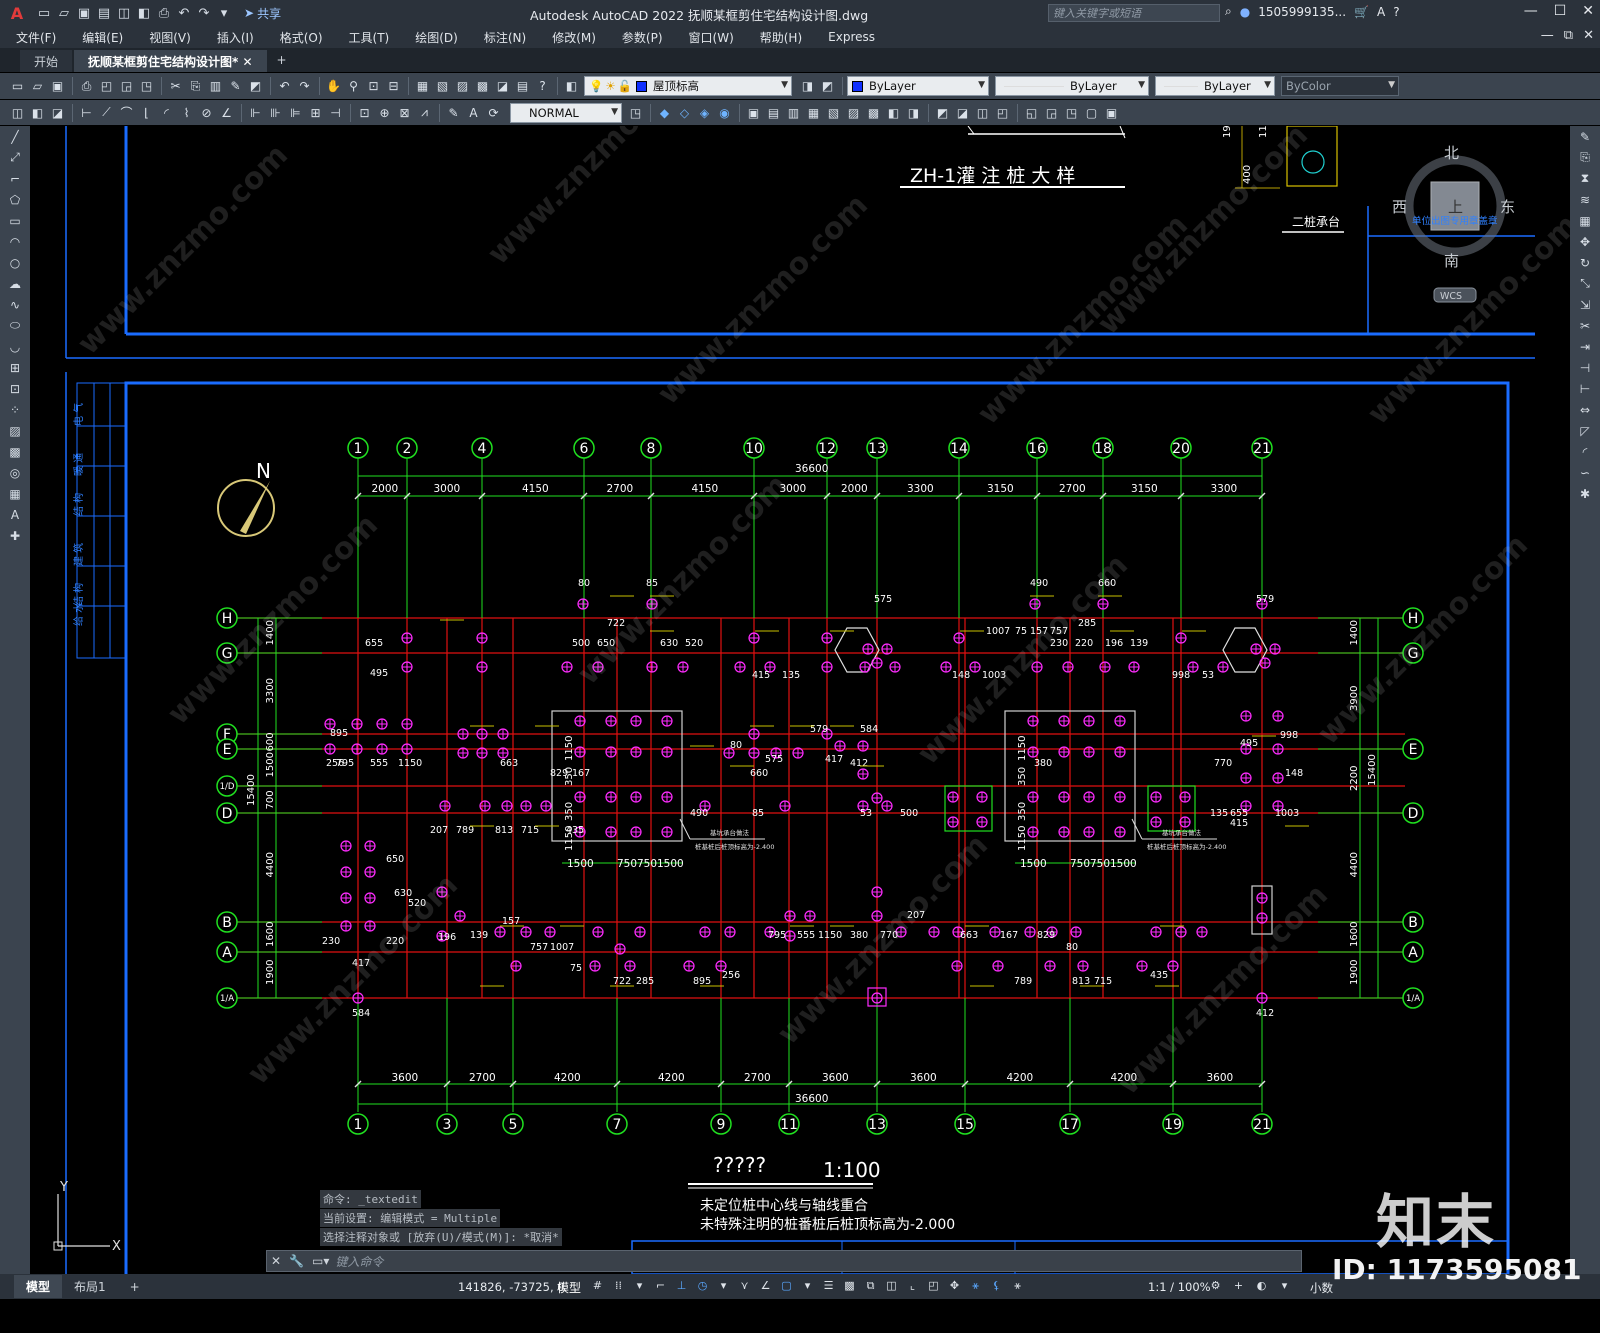 Image resolution: width=1600 pixels, height=1333 pixels. Describe the element at coordinates (204, 13) in the screenshot. I see `redo-icon: ↷` at that location.